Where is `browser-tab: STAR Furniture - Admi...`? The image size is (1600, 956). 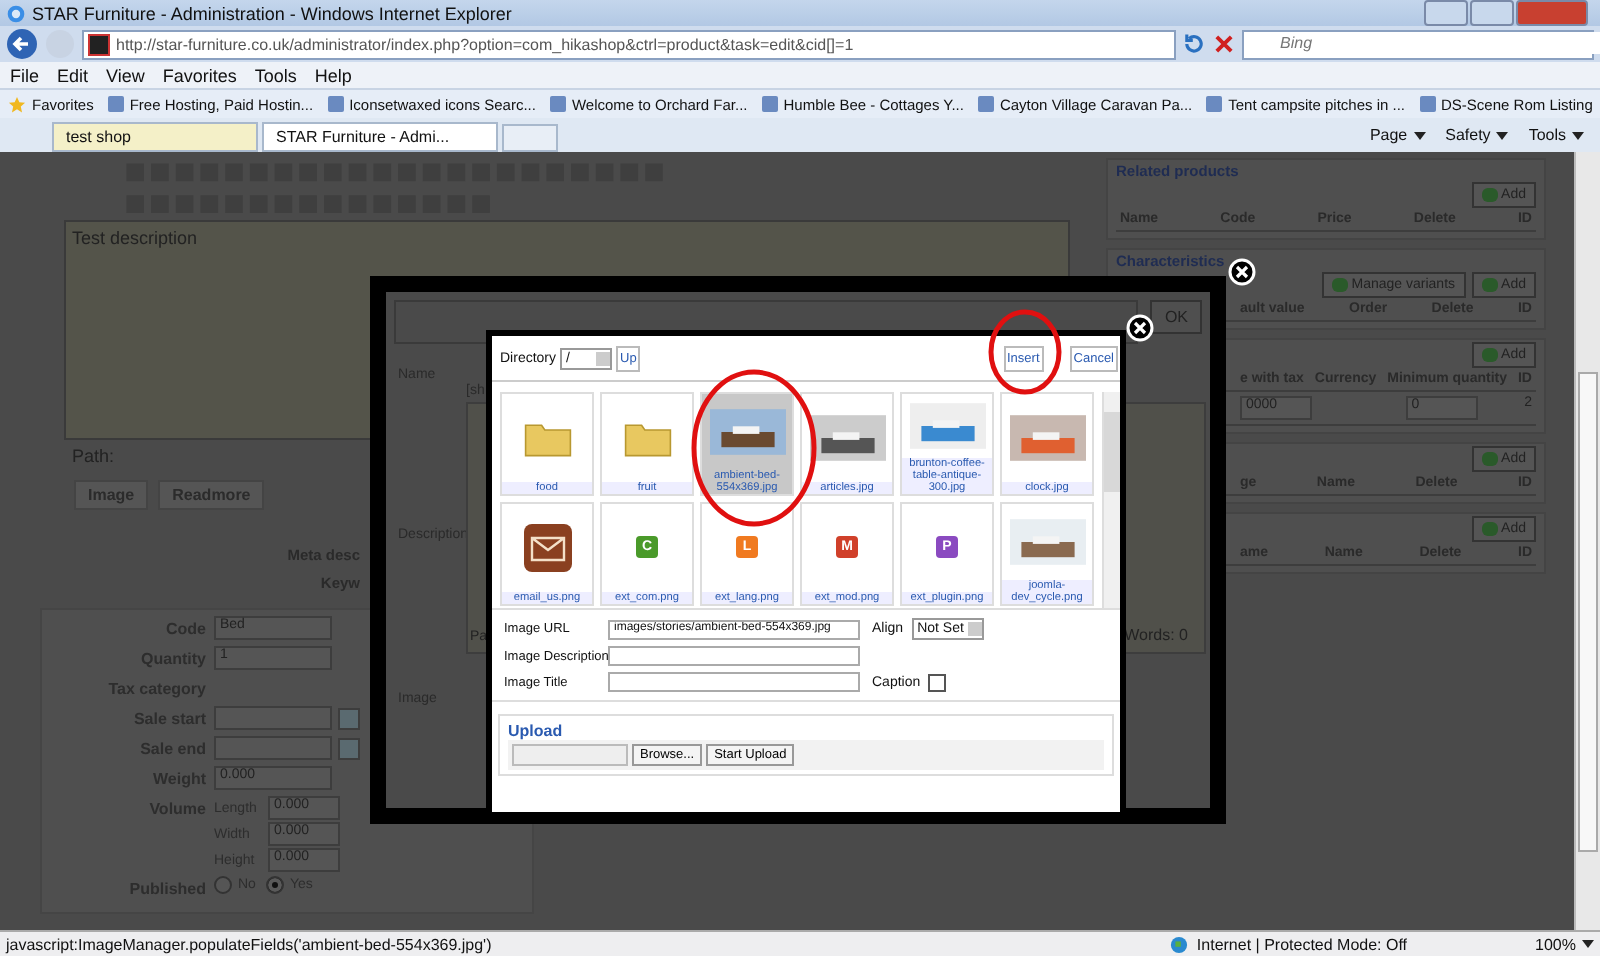
browser-tab: STAR Furniture - Admi... is located at coordinates (380, 137).